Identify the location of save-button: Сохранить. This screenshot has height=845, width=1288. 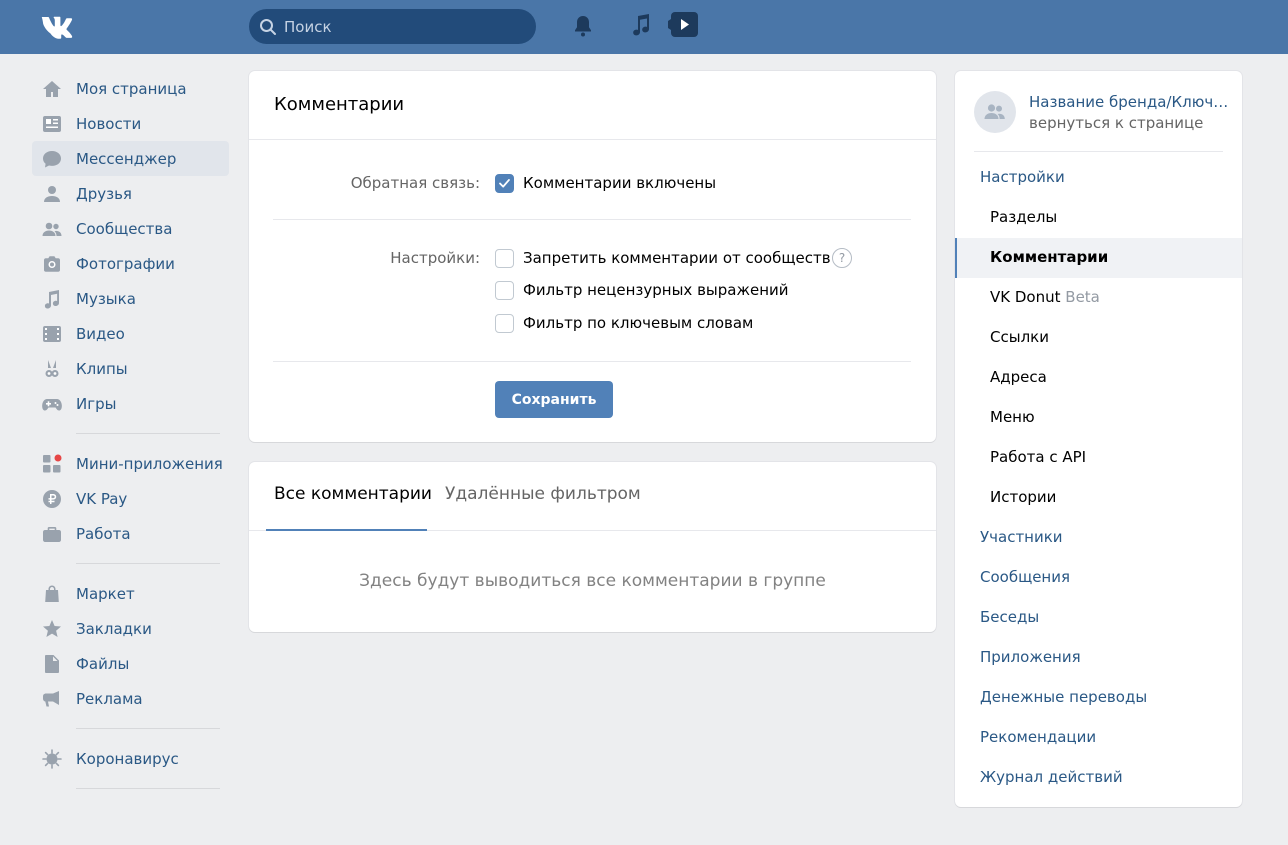
(554, 399).